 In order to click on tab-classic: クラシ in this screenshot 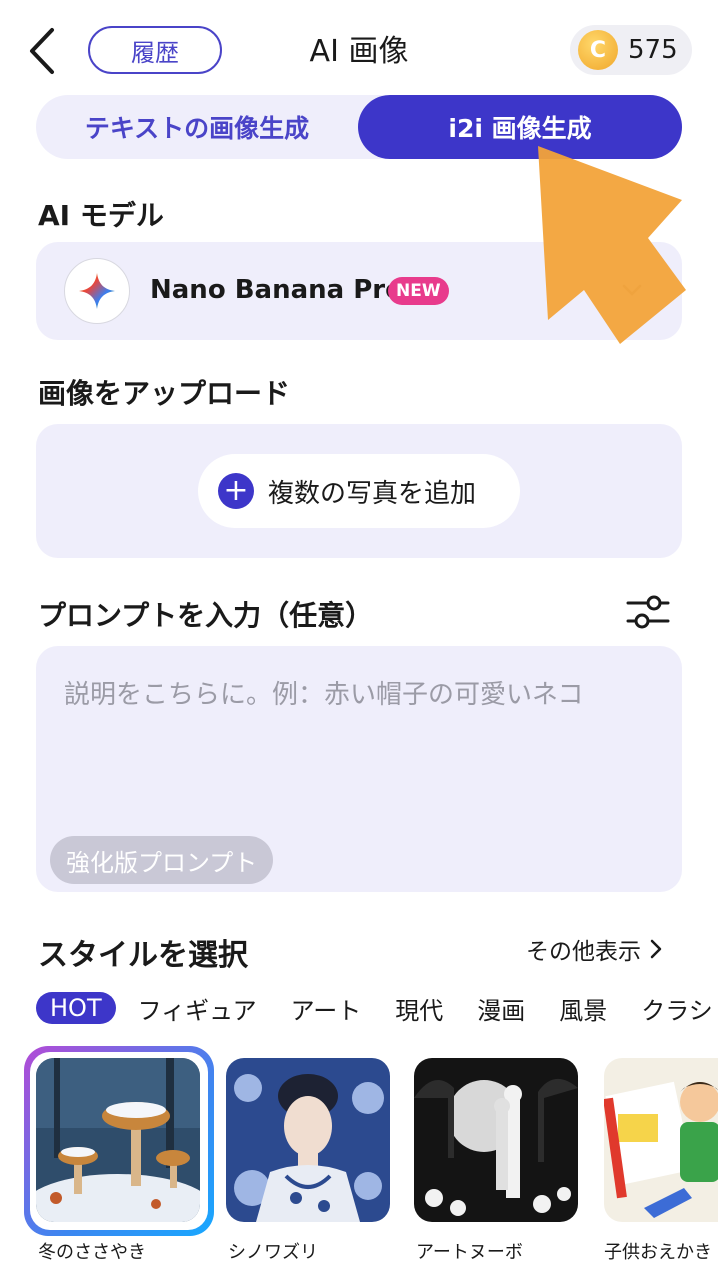, I will do `click(677, 1008)`.